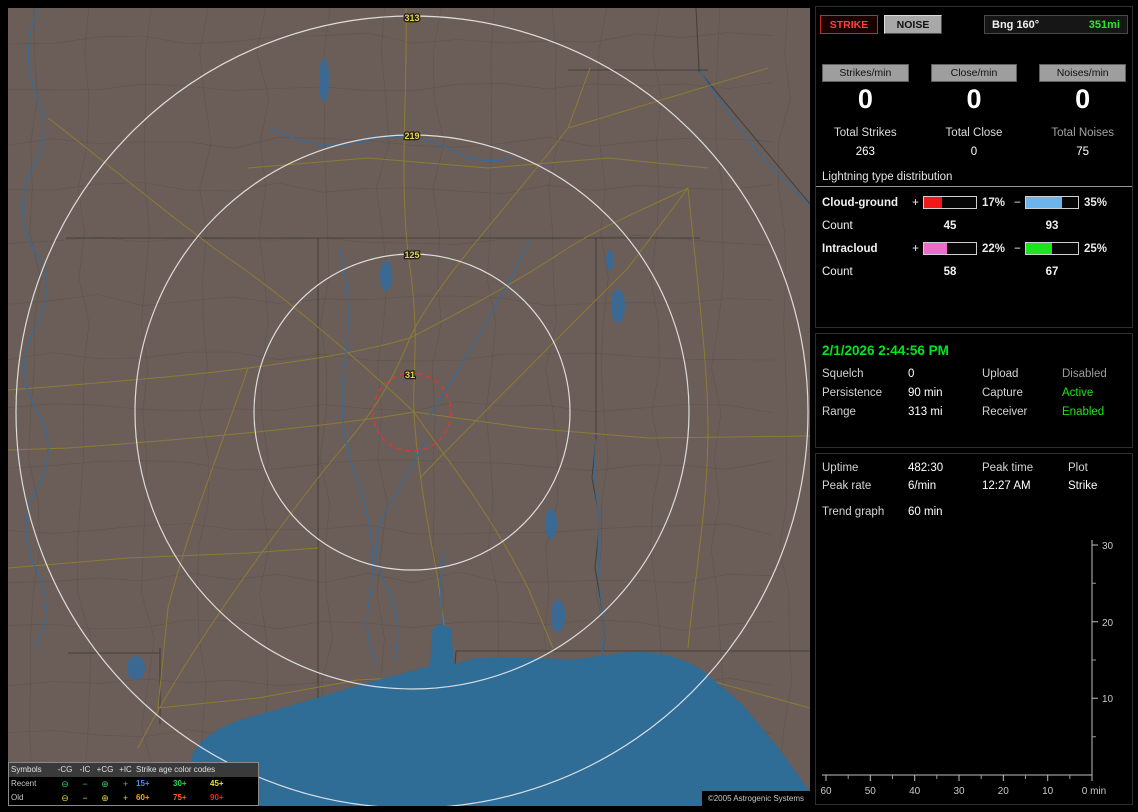 The width and height of the screenshot is (1138, 812). What do you see at coordinates (1083, 486) in the screenshot?
I see `plot-value: Strike` at bounding box center [1083, 486].